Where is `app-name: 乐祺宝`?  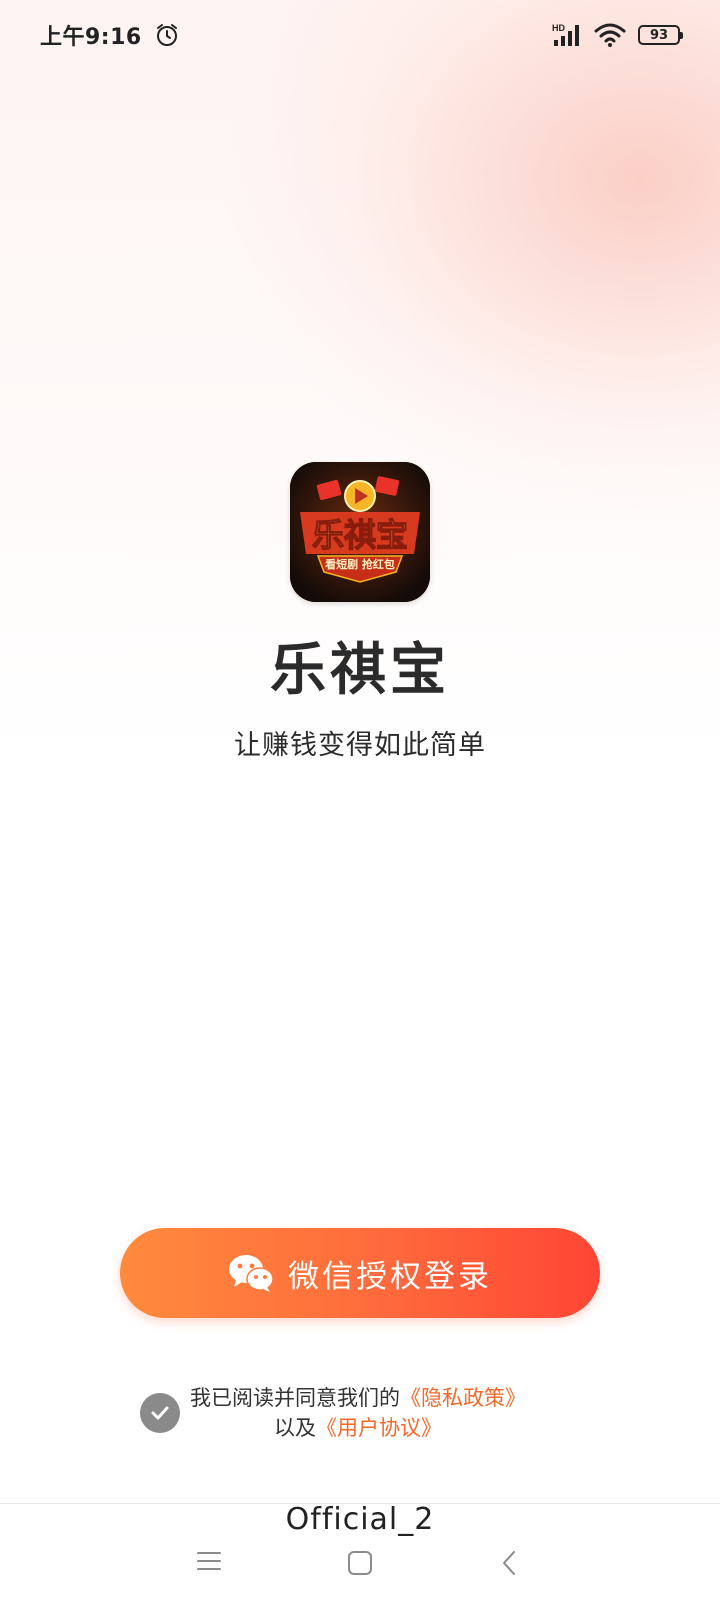
app-name: 乐祺宝 is located at coordinates (360, 670).